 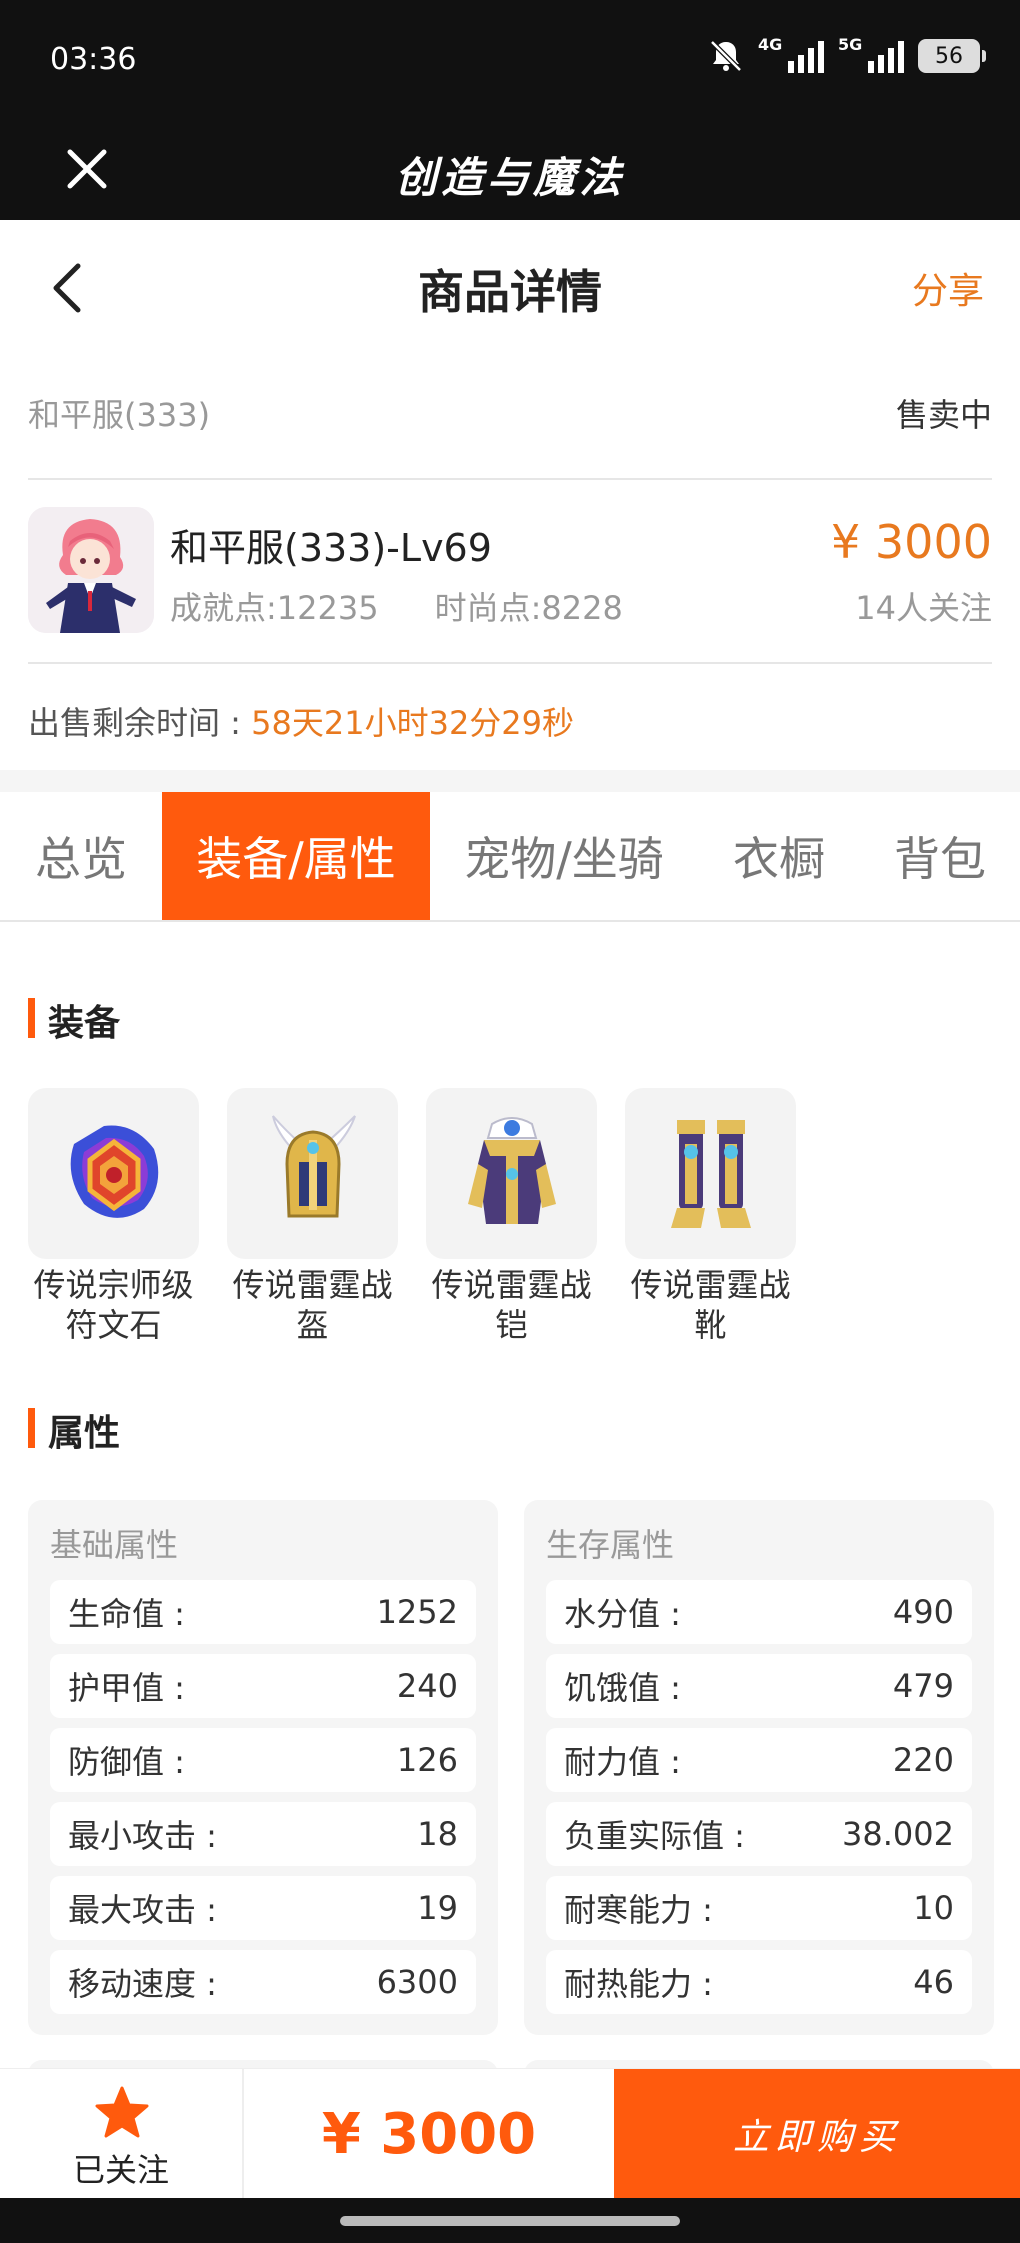 I want to click on app-bar: 创造与魔法, so click(x=510, y=170).